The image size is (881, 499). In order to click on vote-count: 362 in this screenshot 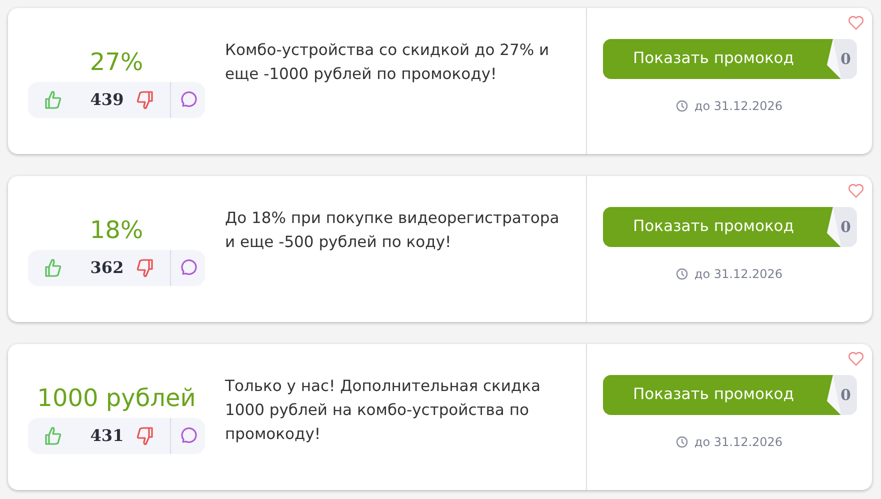, I will do `click(107, 268)`.